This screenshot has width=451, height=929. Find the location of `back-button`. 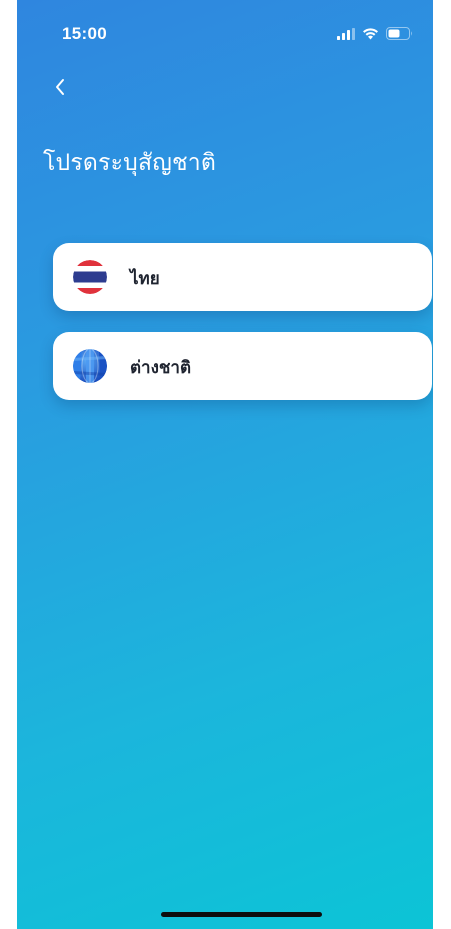

back-button is located at coordinates (60, 89).